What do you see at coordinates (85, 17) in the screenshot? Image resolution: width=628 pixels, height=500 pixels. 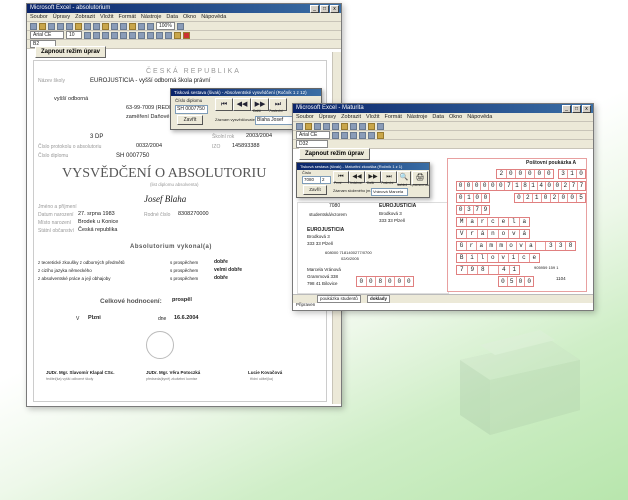 I see `menu-item-zobrazit: Zobrazit` at bounding box center [85, 17].